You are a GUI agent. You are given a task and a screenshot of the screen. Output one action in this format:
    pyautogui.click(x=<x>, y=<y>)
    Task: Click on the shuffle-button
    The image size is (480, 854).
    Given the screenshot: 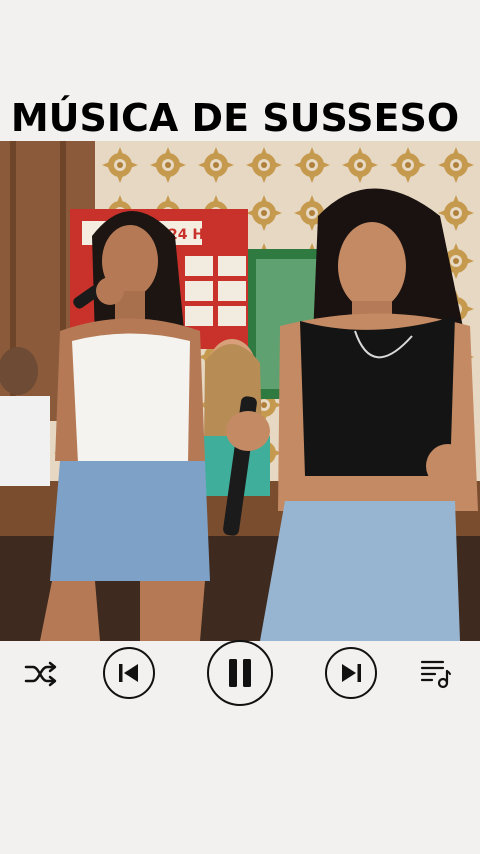 What is the action you would take?
    pyautogui.click(x=41, y=674)
    